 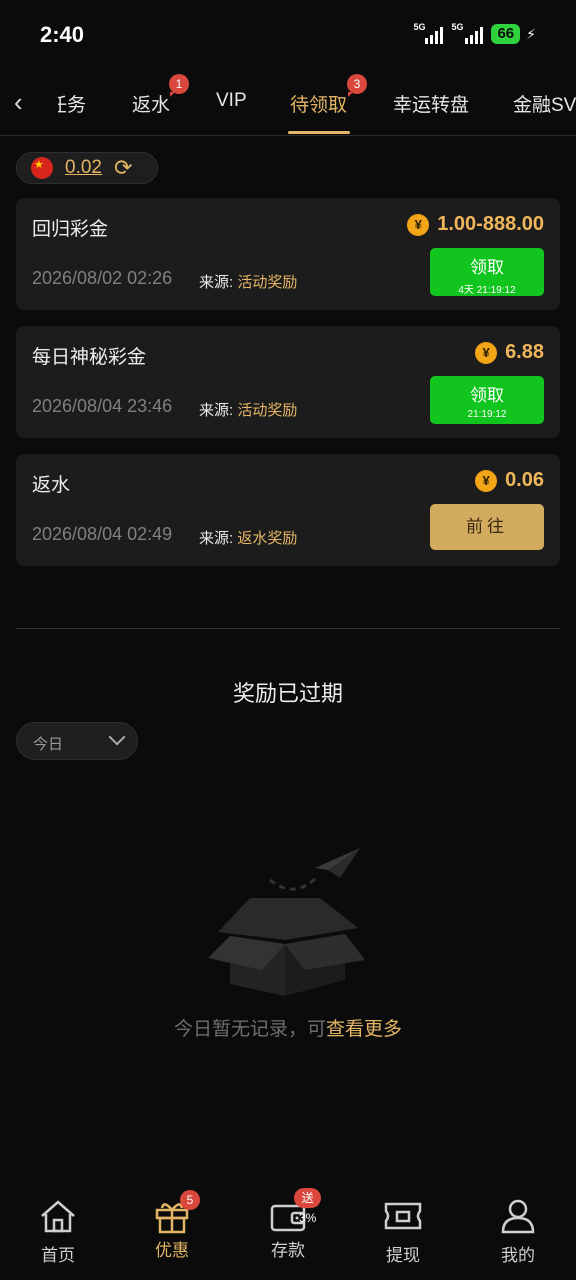 What do you see at coordinates (403, 1216) in the screenshot?
I see `withdraw-icon` at bounding box center [403, 1216].